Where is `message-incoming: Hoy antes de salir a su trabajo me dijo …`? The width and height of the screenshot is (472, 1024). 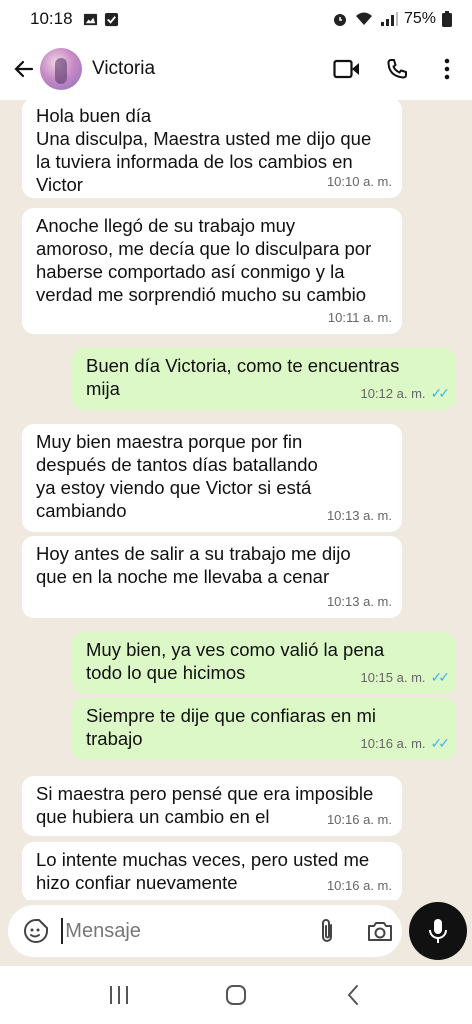 message-incoming: Hoy antes de salir a su trabajo me dijo … is located at coordinates (212, 577).